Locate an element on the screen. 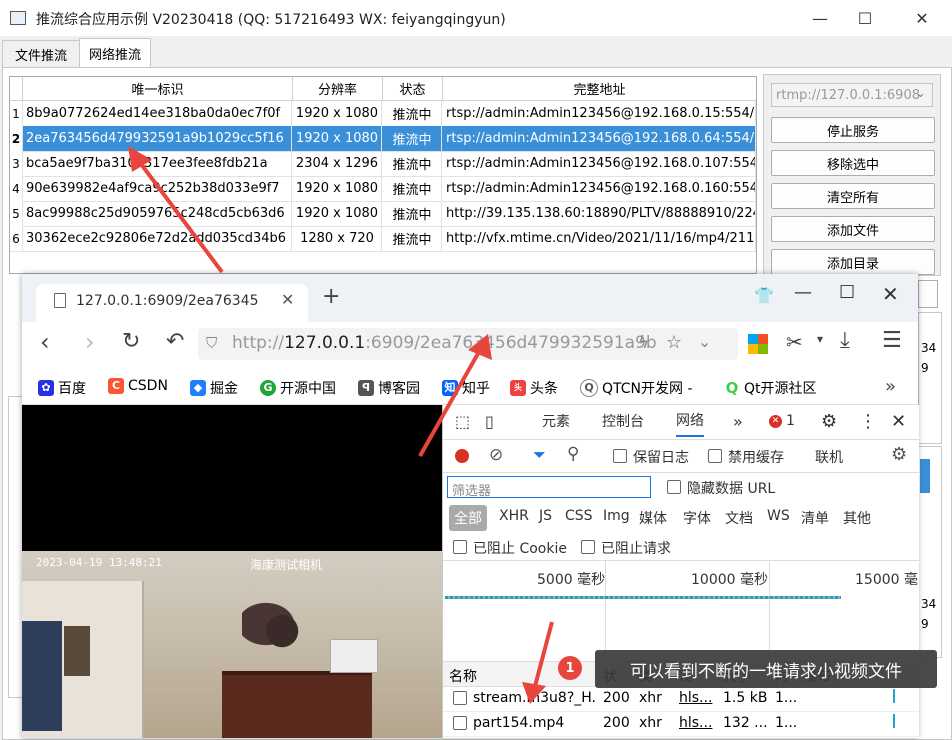 This screenshot has width=952, height=740. filter-font: 字体 is located at coordinates (697, 518).